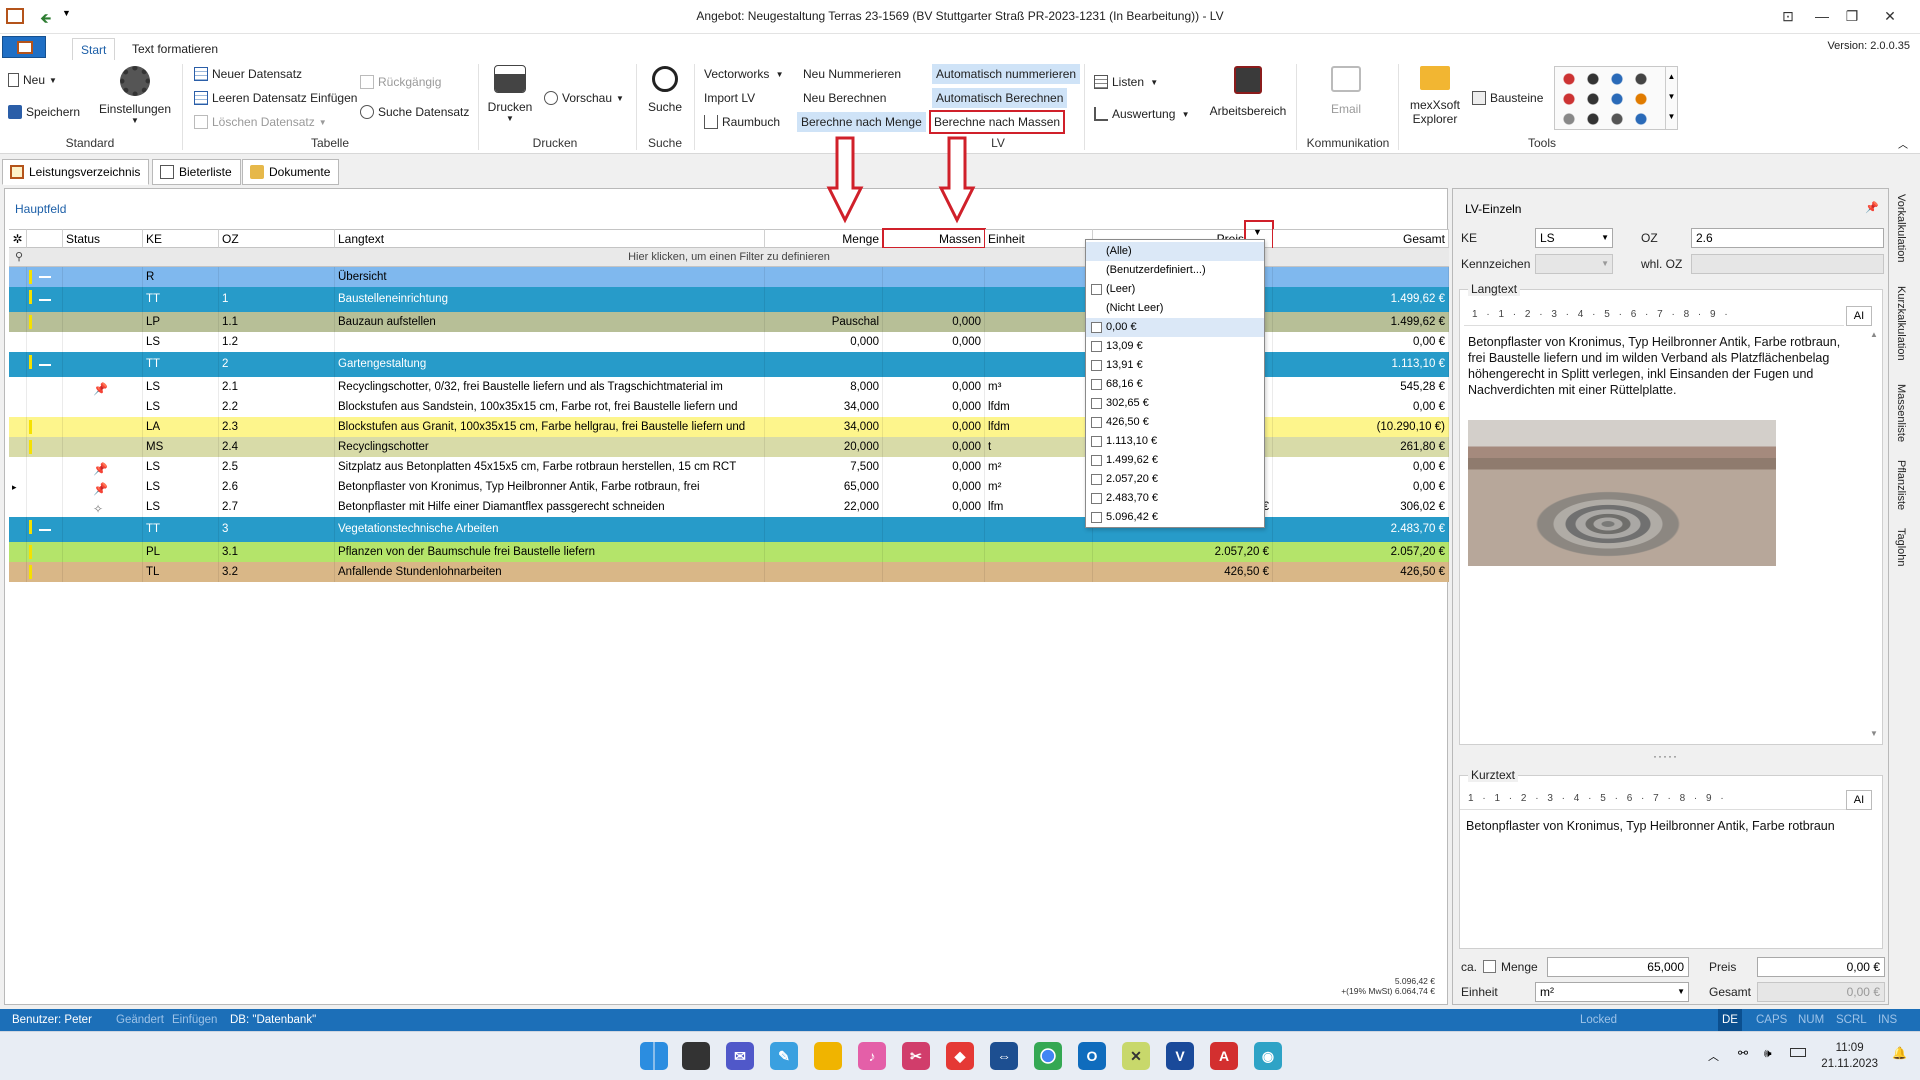  What do you see at coordinates (1092, 1056) in the screenshot?
I see `outlook-icon: O` at bounding box center [1092, 1056].